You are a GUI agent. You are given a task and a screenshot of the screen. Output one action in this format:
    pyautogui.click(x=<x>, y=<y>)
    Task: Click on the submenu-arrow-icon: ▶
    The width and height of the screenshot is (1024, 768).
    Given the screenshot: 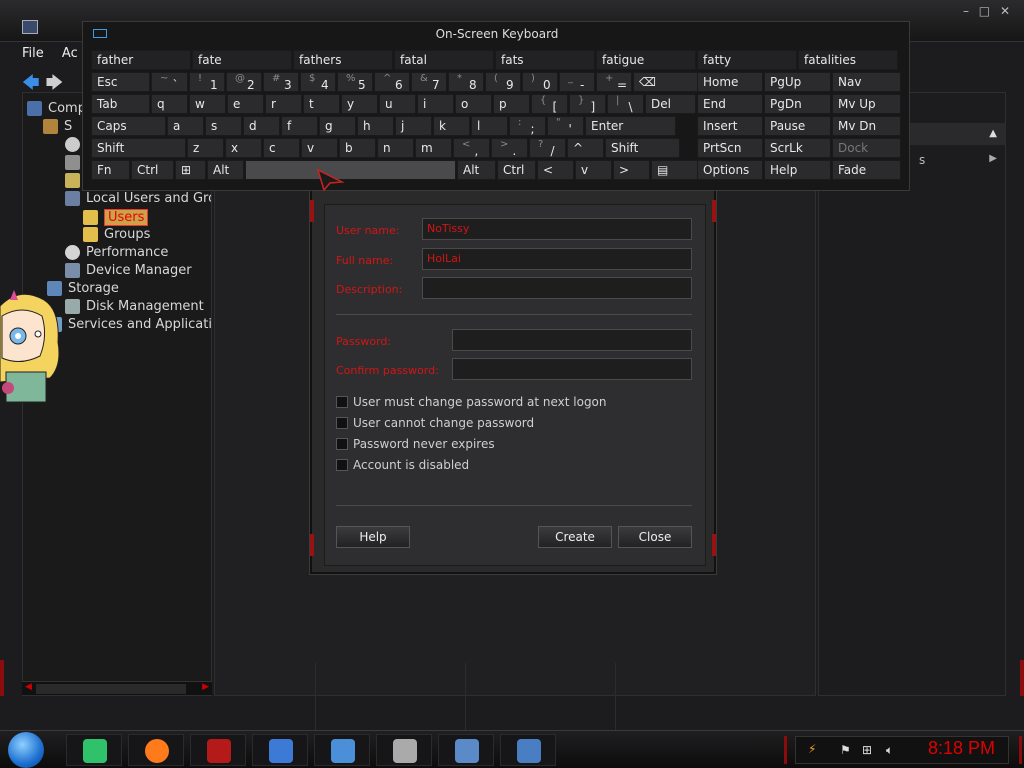 What is the action you would take?
    pyautogui.click(x=993, y=158)
    